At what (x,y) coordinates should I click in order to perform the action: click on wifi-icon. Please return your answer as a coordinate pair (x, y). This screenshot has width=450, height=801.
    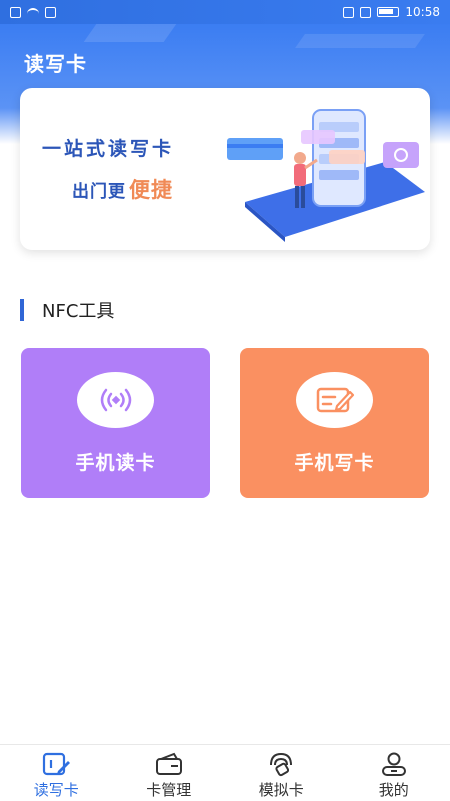
    Looking at the image, I should click on (33, 12).